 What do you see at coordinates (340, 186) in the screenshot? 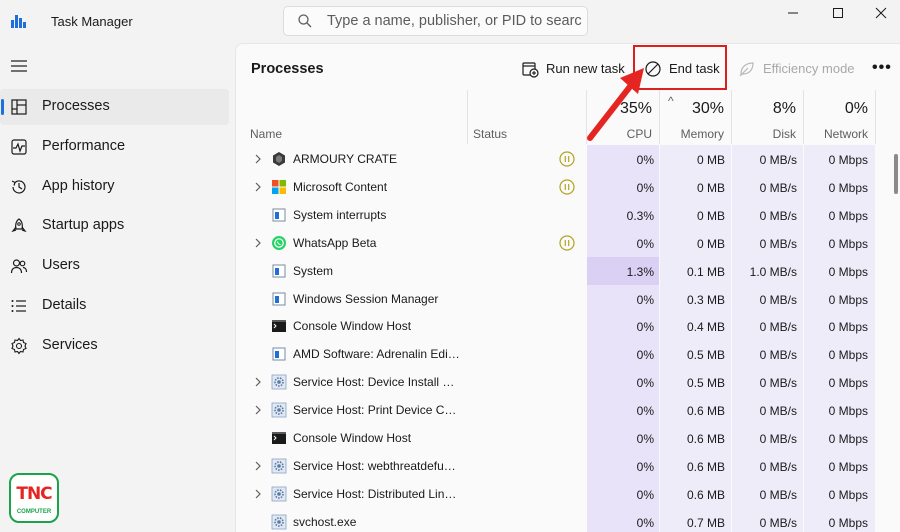
I see `process-name: Microsoft Content` at bounding box center [340, 186].